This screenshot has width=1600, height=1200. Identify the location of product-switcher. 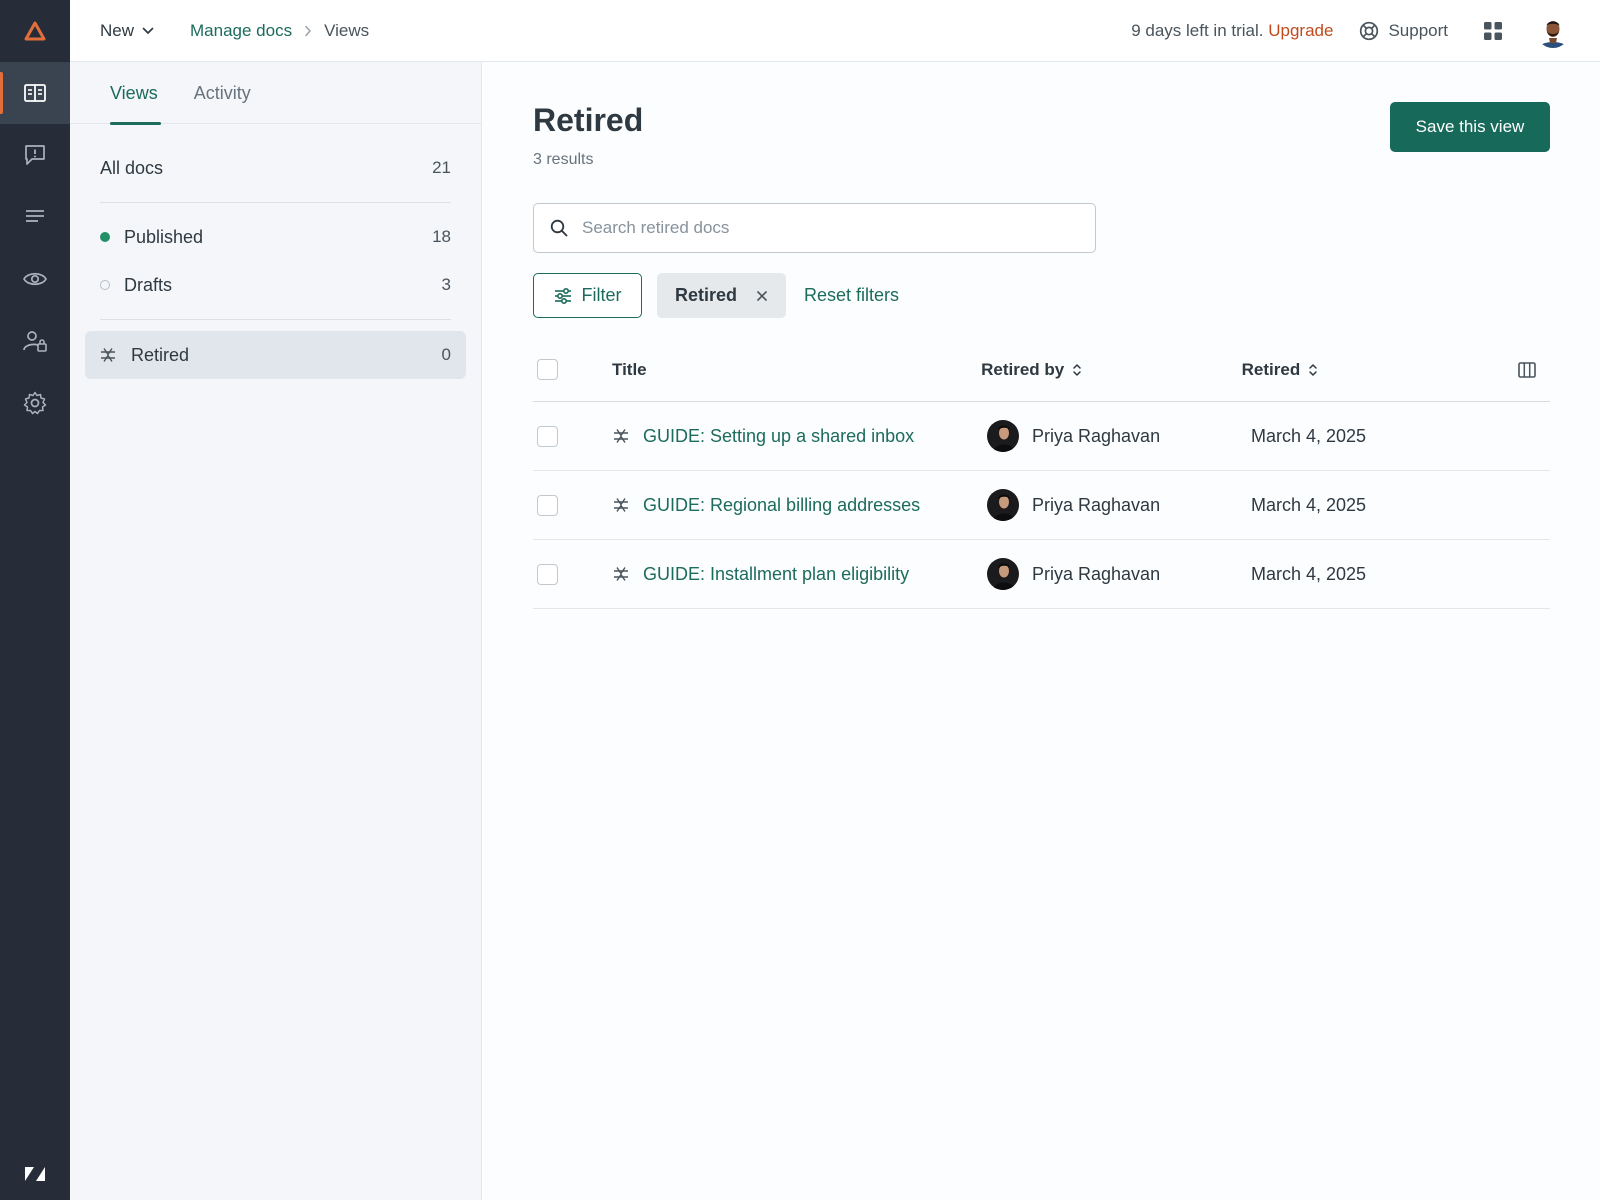
(35, 1174).